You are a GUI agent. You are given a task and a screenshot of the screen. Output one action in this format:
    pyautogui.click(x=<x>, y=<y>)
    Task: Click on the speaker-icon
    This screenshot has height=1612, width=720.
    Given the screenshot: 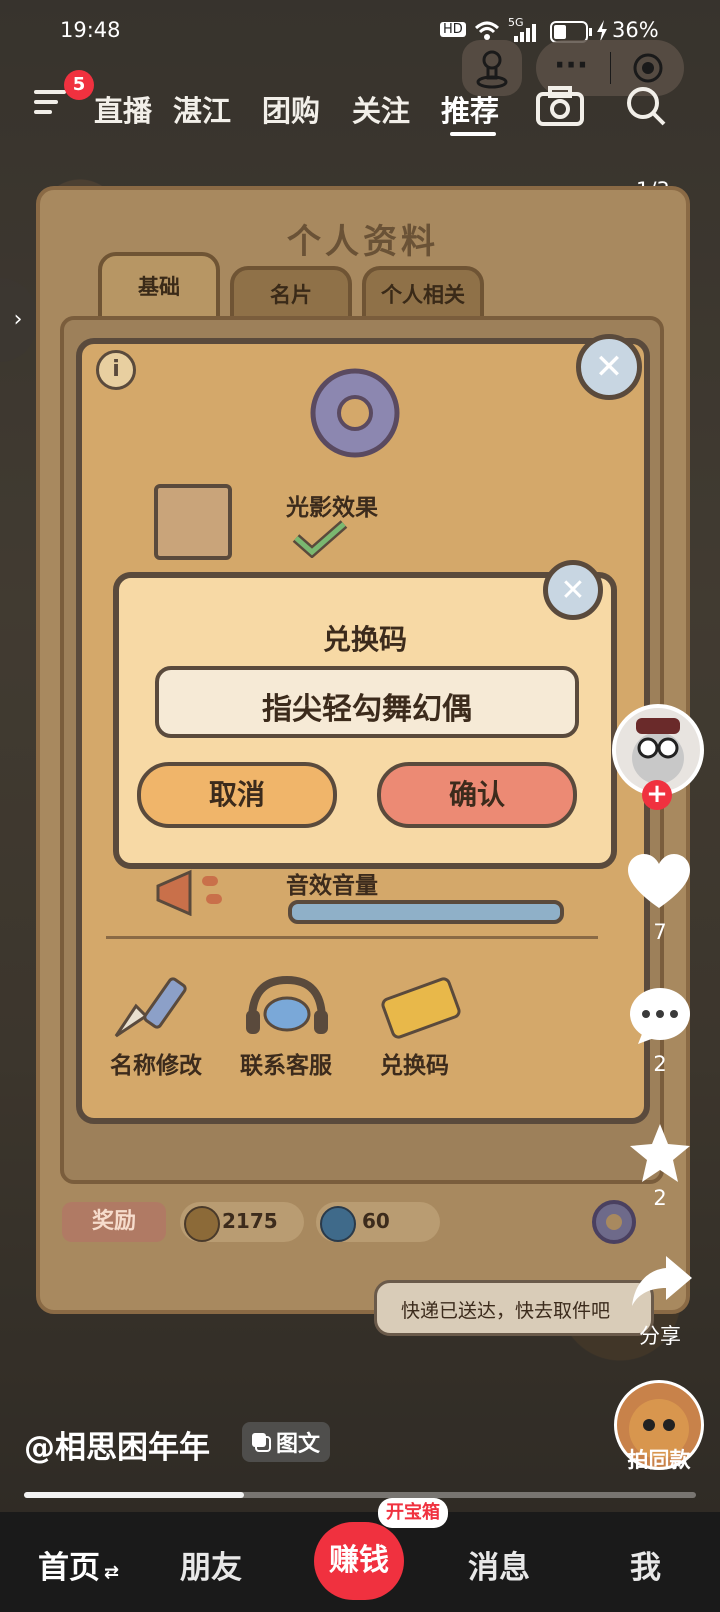 What is the action you would take?
    pyautogui.click(x=194, y=893)
    